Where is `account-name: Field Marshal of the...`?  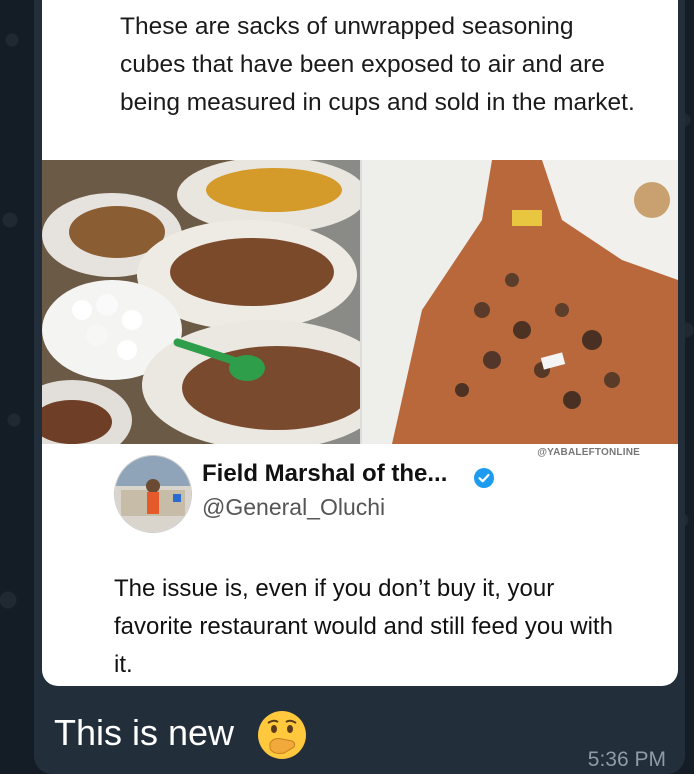 account-name: Field Marshal of the... is located at coordinates (325, 473).